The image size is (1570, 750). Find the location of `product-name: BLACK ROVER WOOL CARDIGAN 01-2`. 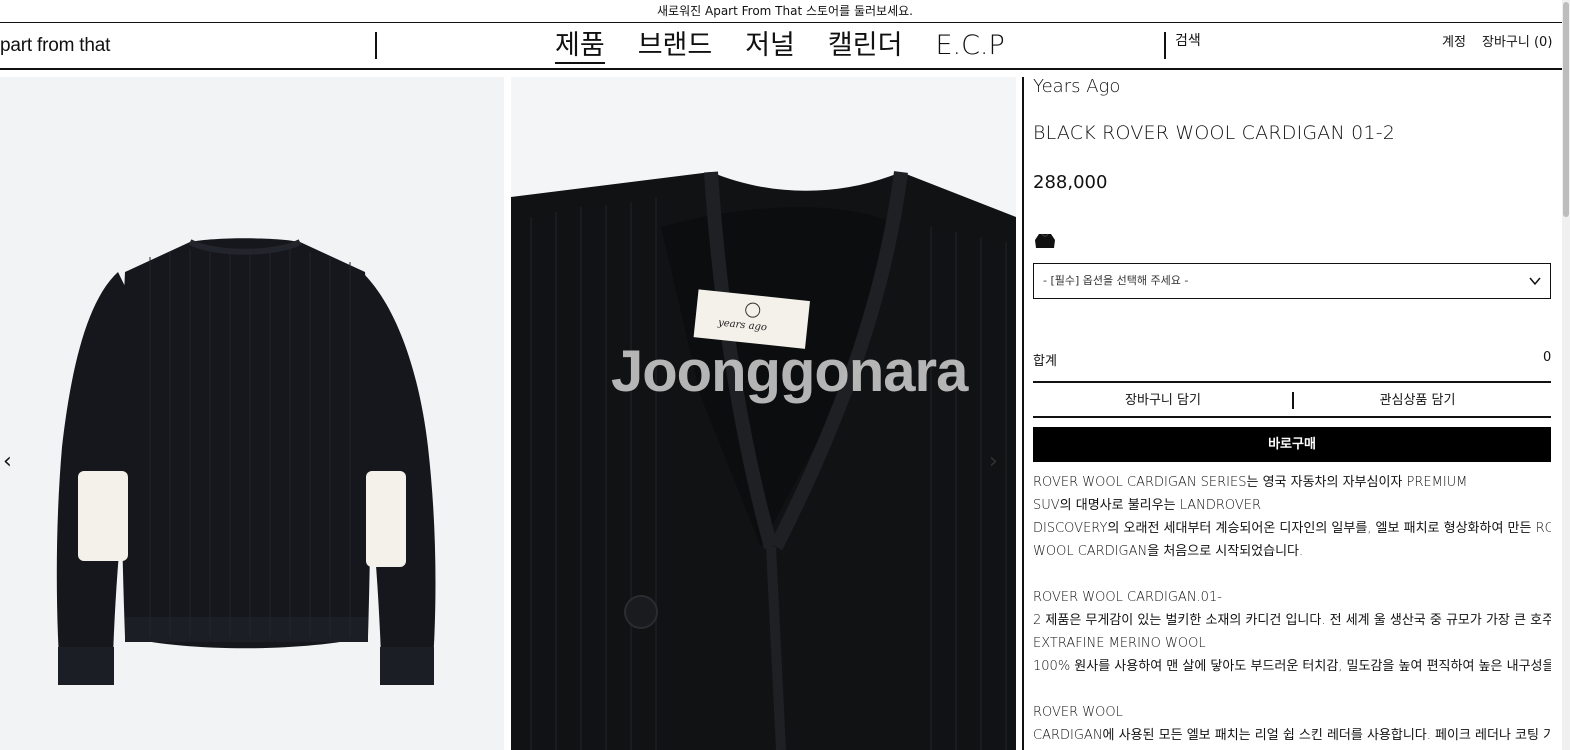

product-name: BLACK ROVER WOOL CARDIGAN 01-2 is located at coordinates (1214, 133).